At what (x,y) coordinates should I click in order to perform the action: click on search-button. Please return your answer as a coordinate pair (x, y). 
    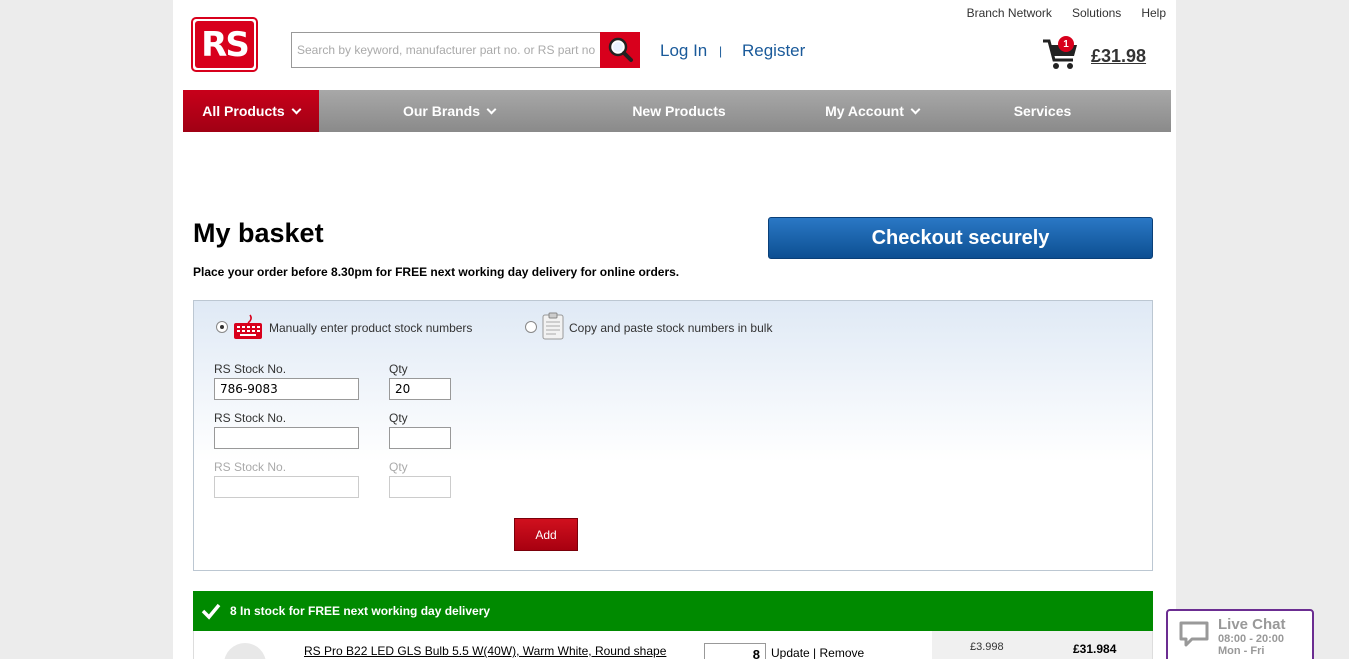
    Looking at the image, I should click on (620, 50).